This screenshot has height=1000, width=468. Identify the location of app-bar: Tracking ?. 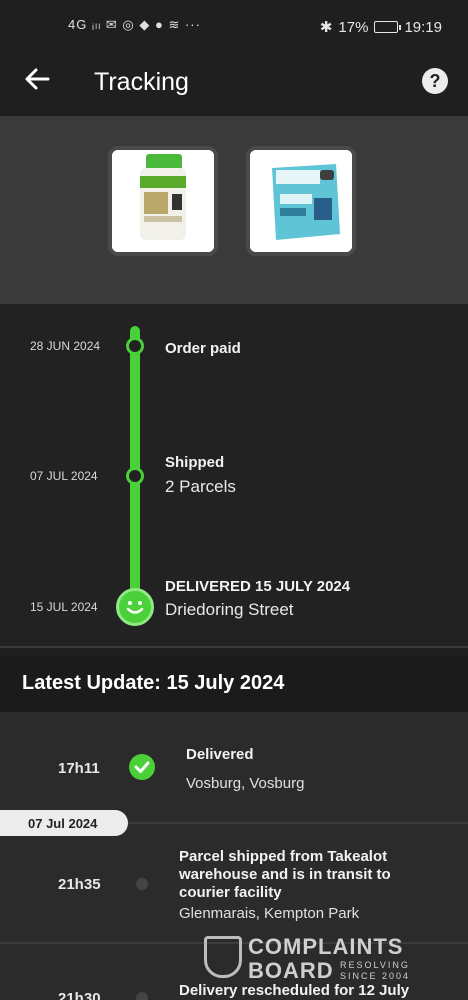
(234, 85).